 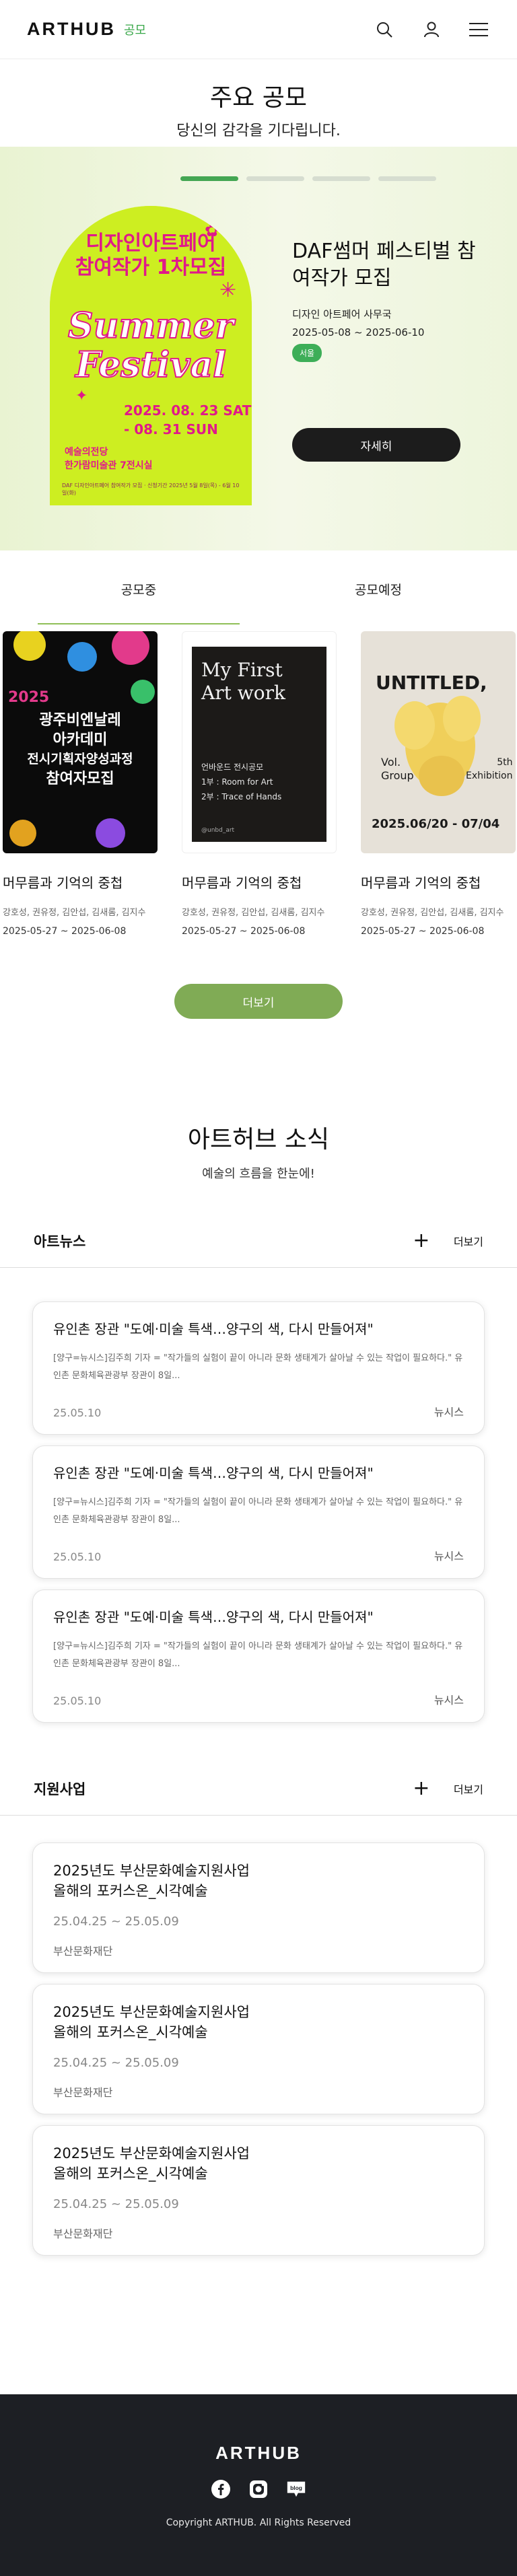 What do you see at coordinates (479, 29) in the screenshot?
I see `menu-icon` at bounding box center [479, 29].